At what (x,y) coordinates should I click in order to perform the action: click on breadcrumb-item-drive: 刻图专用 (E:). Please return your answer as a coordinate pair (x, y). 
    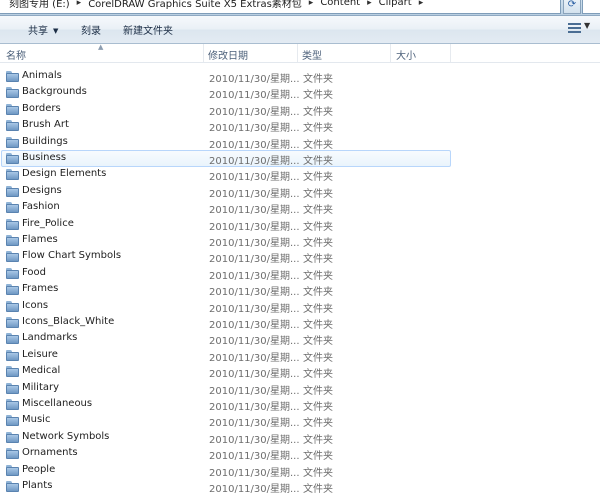
    Looking at the image, I should click on (39, 5).